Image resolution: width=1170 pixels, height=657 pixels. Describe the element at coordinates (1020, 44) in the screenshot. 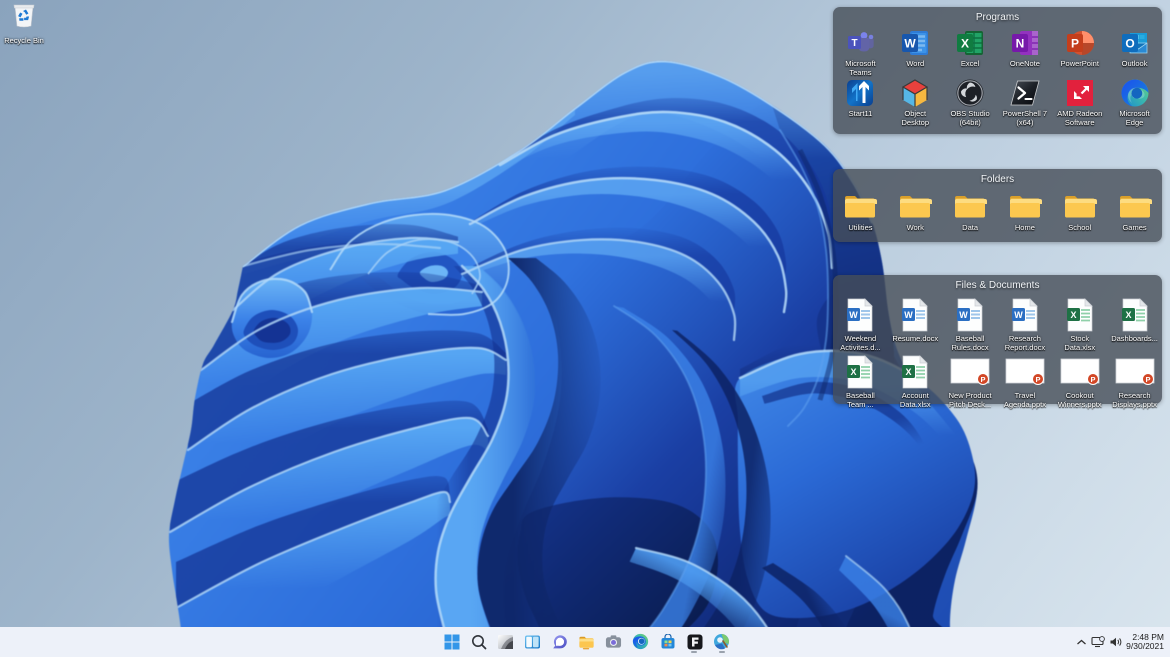

I see `svg-text: N` at that location.